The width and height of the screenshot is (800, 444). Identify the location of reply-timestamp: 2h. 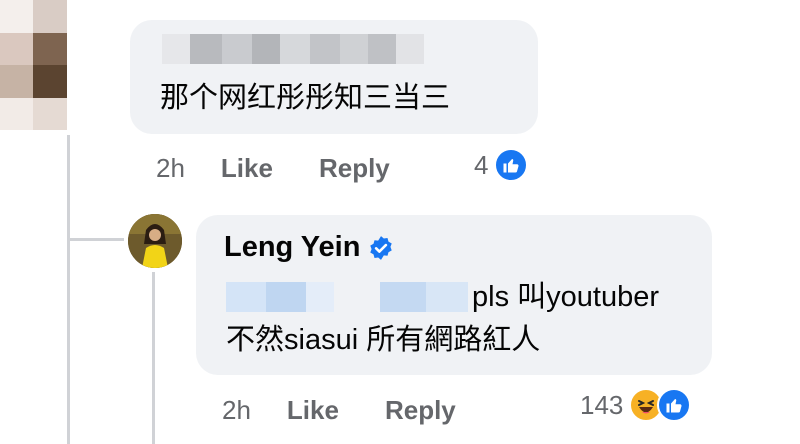
(236, 410).